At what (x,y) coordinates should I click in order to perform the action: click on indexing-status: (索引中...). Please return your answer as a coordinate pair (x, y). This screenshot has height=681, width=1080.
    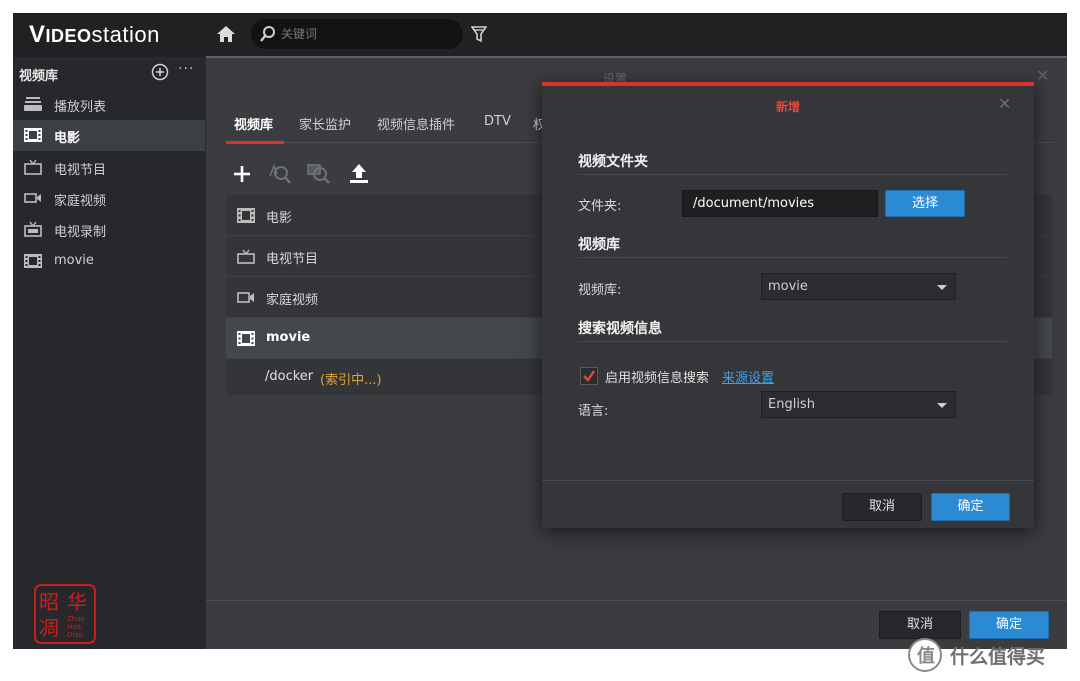
    Looking at the image, I should click on (351, 380).